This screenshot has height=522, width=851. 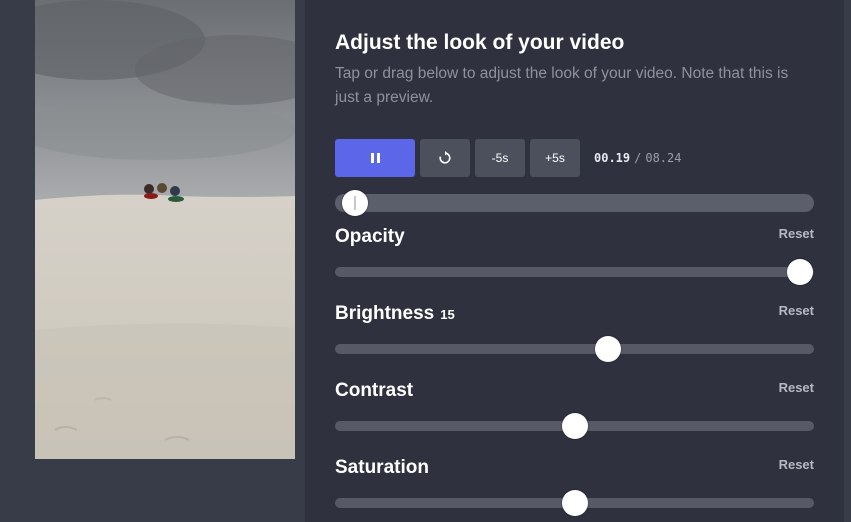 I want to click on brightness-value: 15, so click(x=447, y=314).